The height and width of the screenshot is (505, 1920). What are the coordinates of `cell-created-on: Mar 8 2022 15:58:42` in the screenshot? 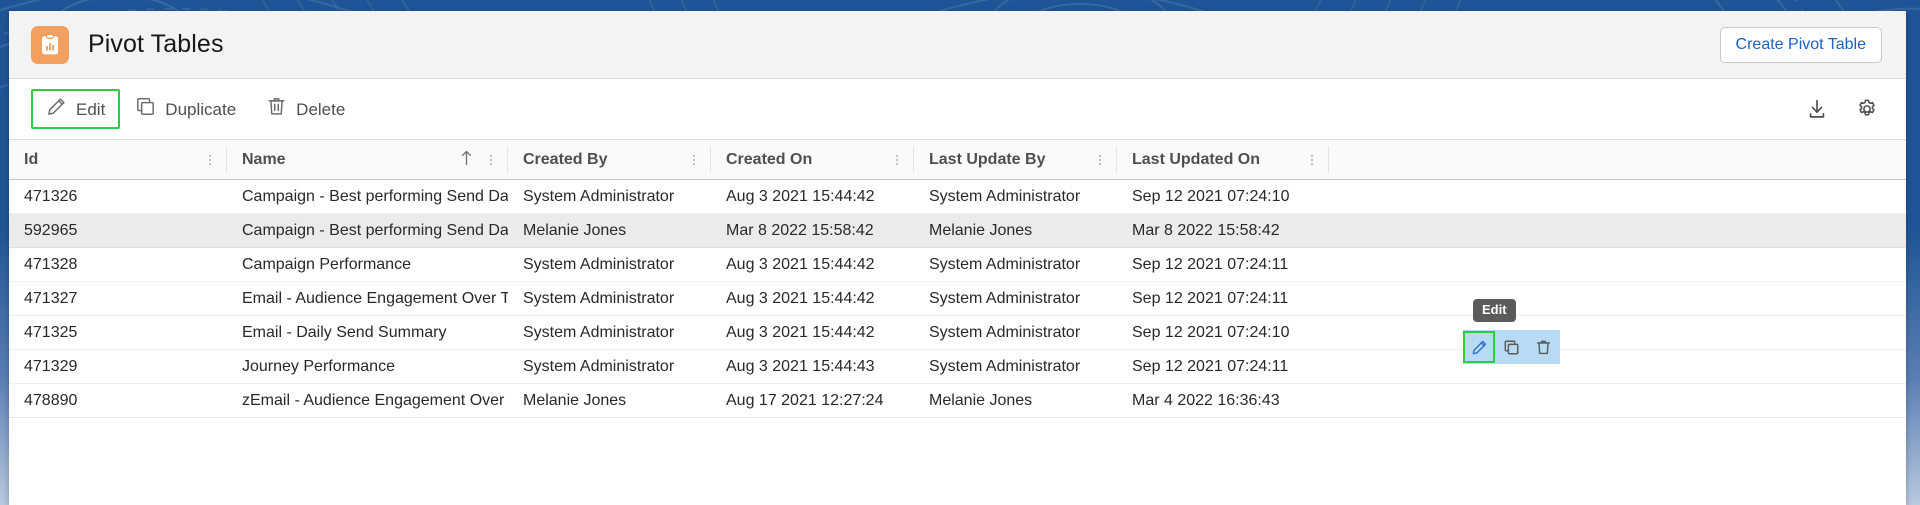 It's located at (812, 230).